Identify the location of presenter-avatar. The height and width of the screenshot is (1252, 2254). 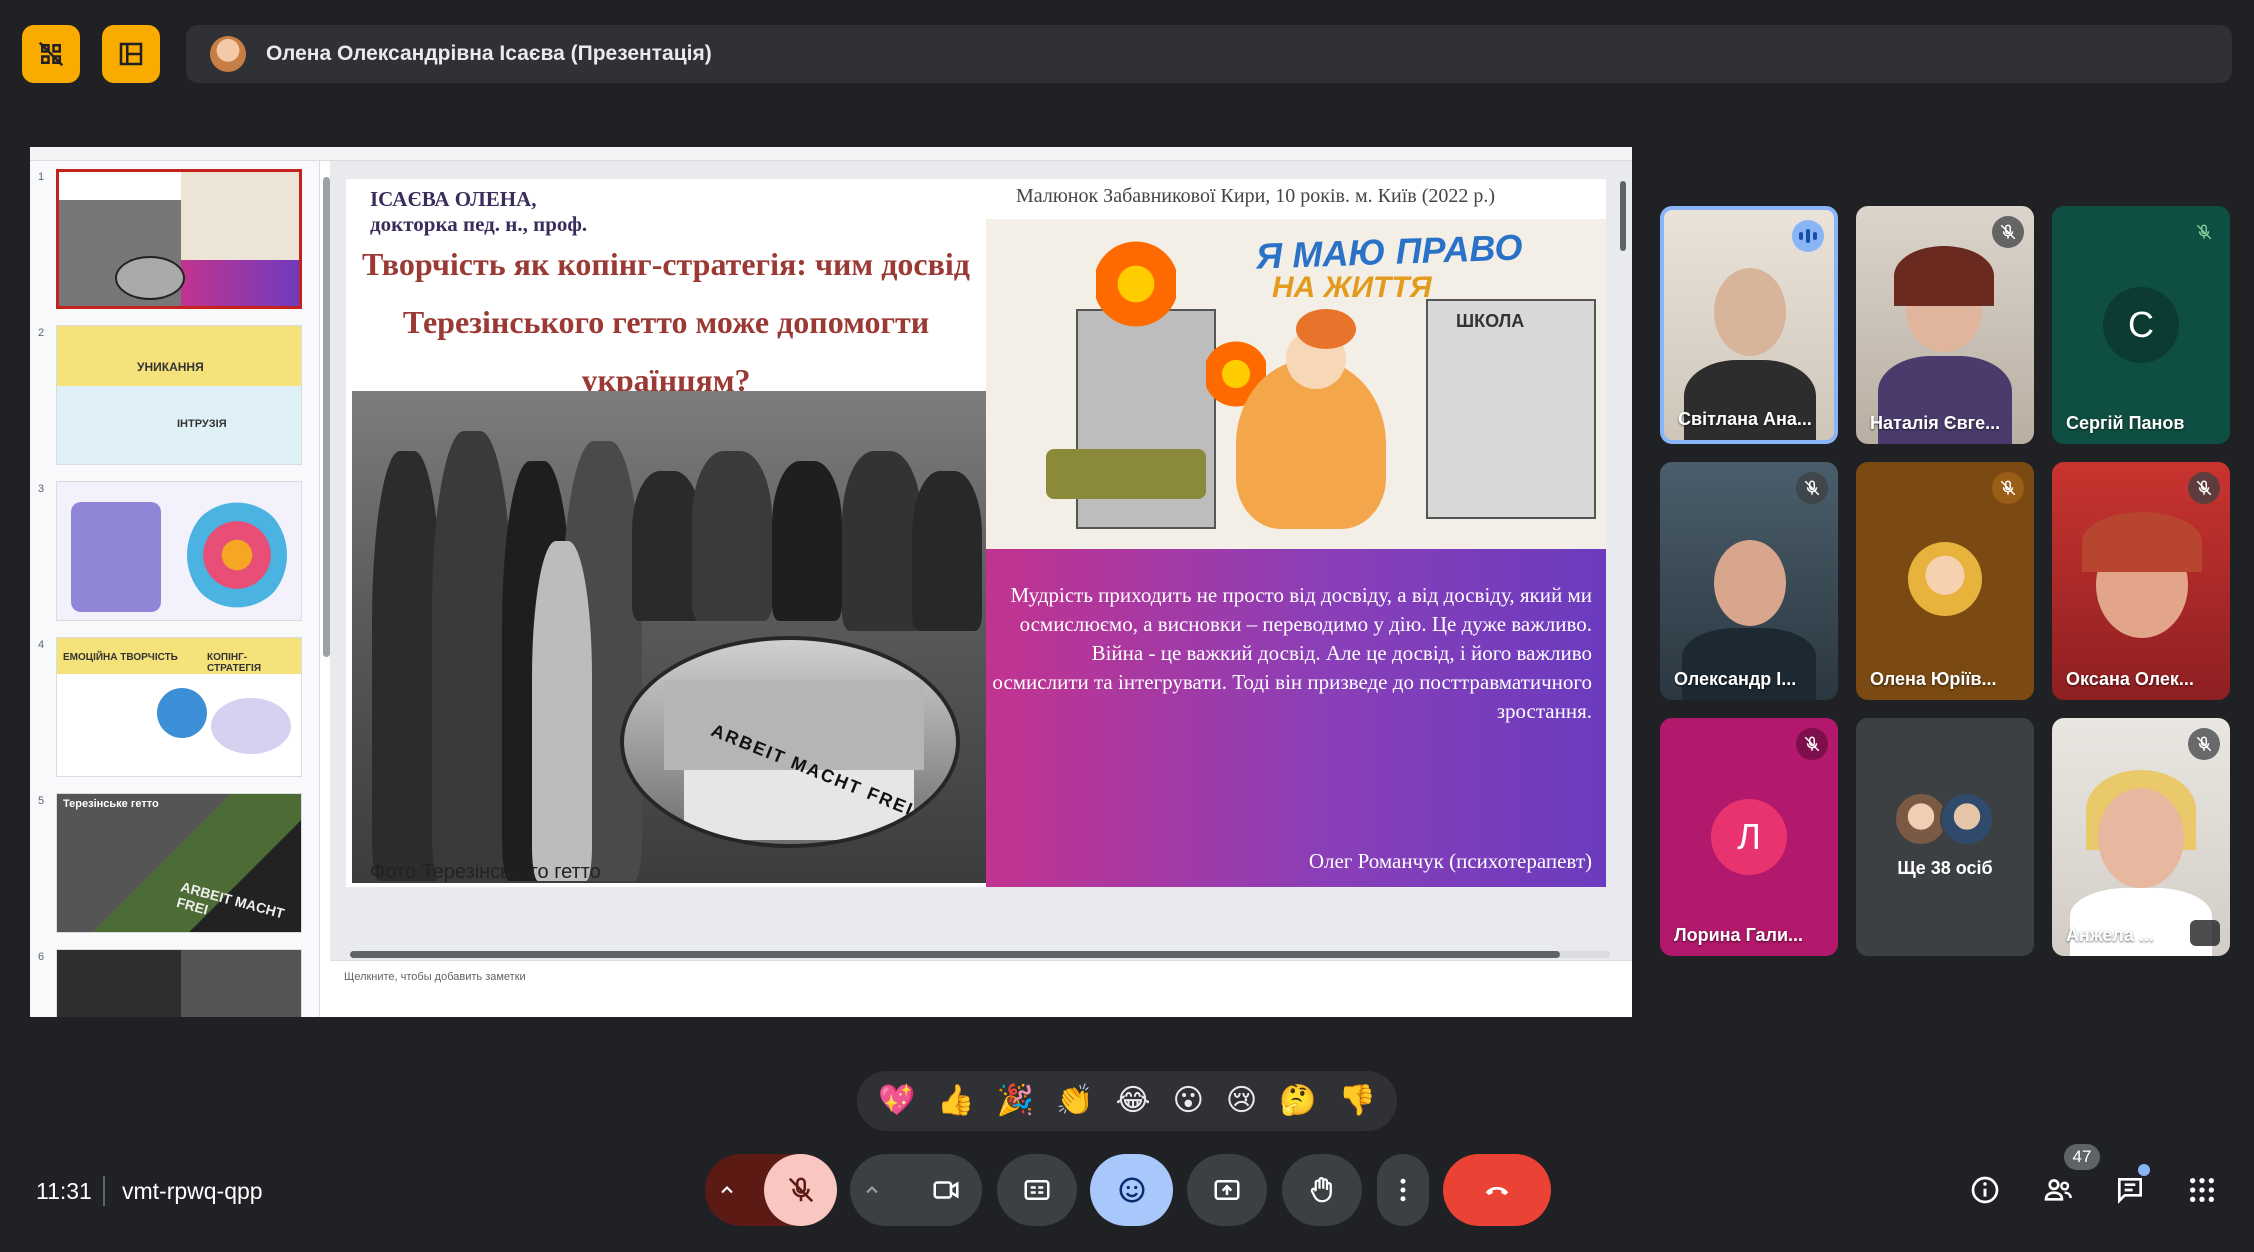
(228, 54).